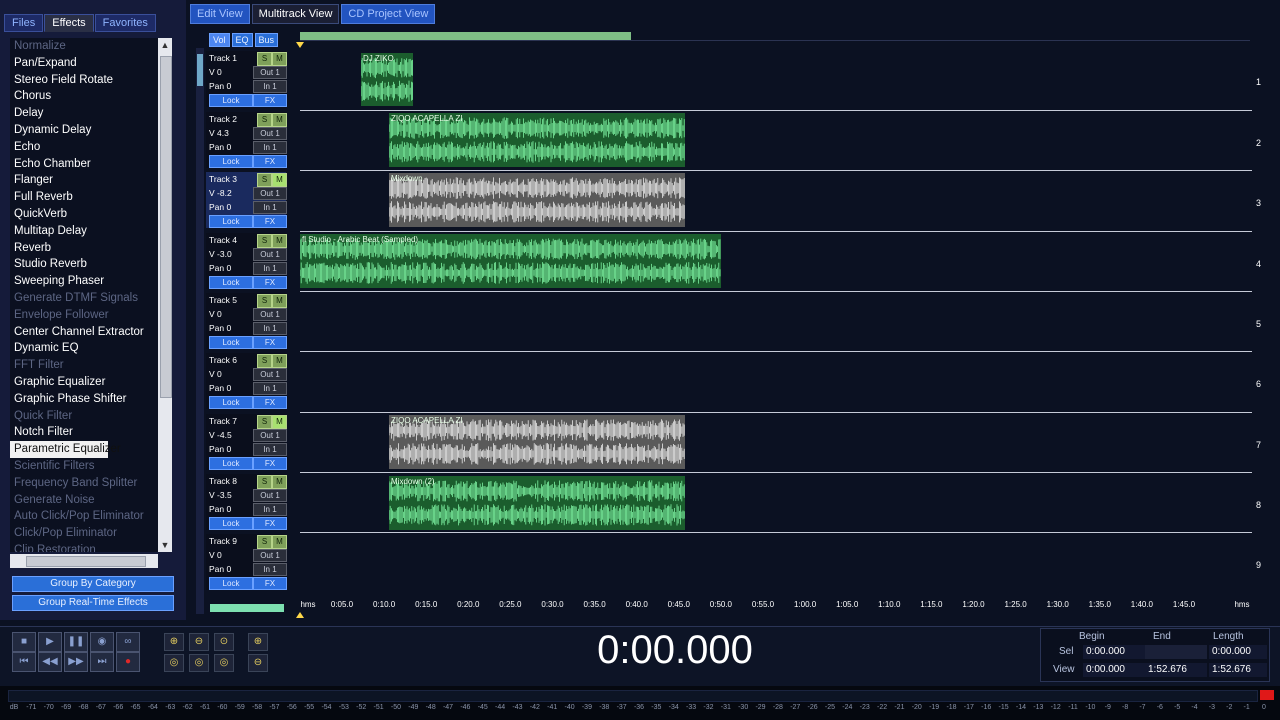 Image resolution: width=1280 pixels, height=720 pixels. What do you see at coordinates (84, 231) in the screenshot?
I see `effect-item: Multitap Delay` at bounding box center [84, 231].